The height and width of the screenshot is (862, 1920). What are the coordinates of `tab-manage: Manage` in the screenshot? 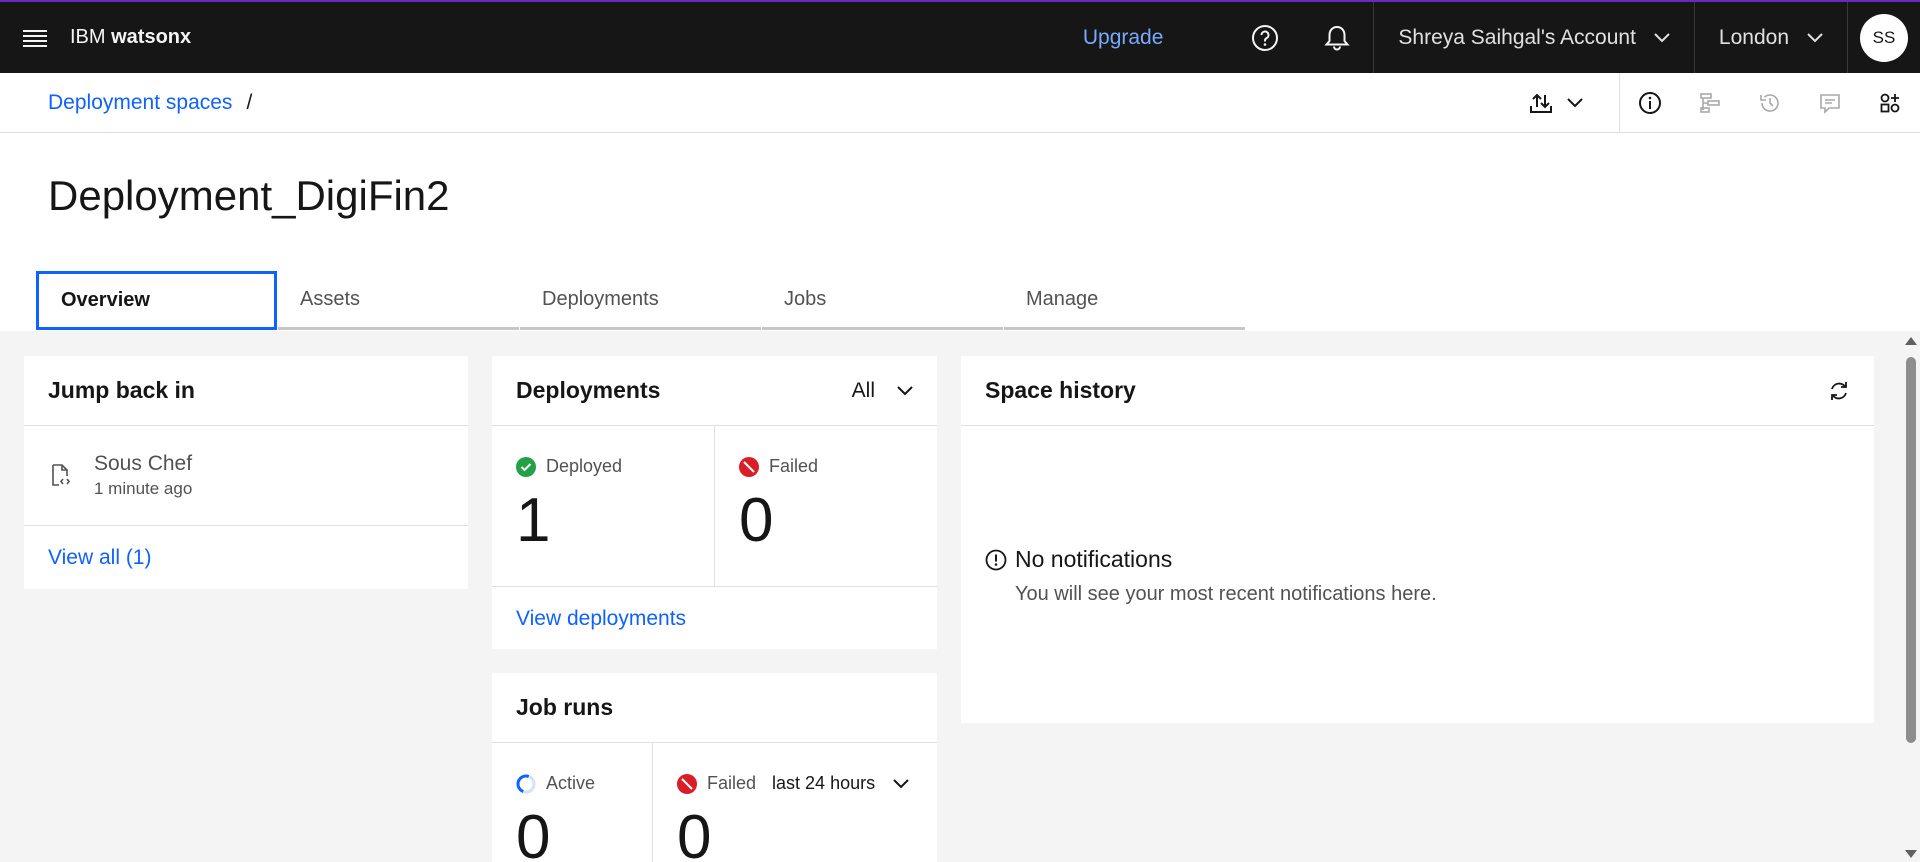 It's located at (1124, 300).